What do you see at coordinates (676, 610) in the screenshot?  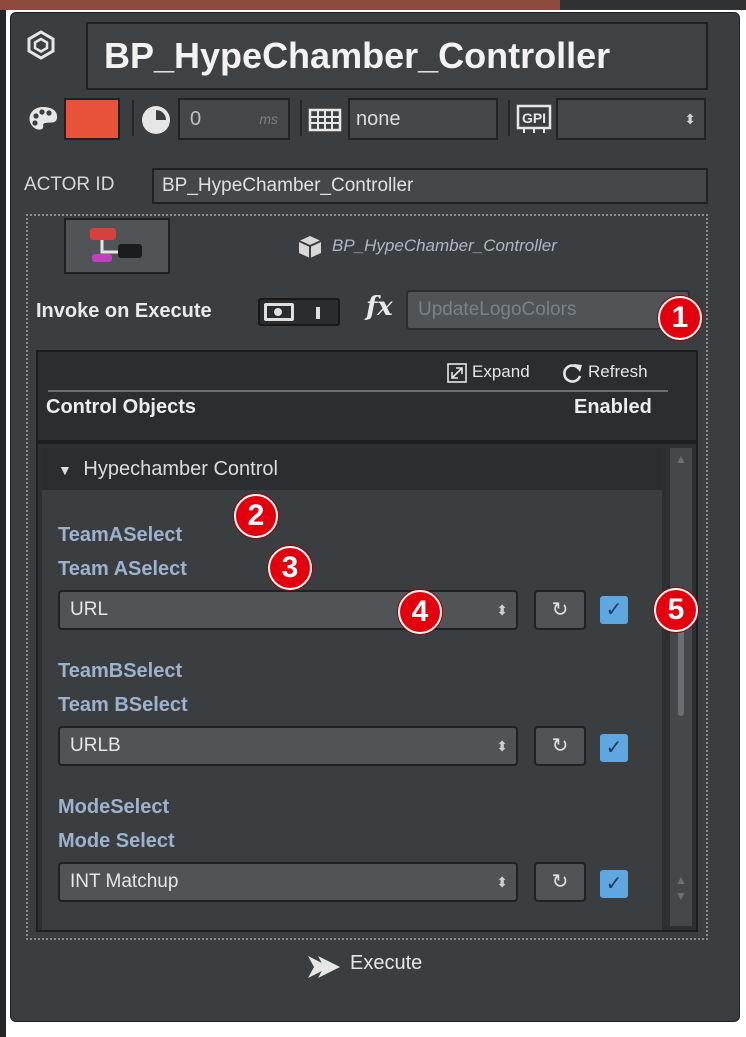 I see `callout-marker-5: 5` at bounding box center [676, 610].